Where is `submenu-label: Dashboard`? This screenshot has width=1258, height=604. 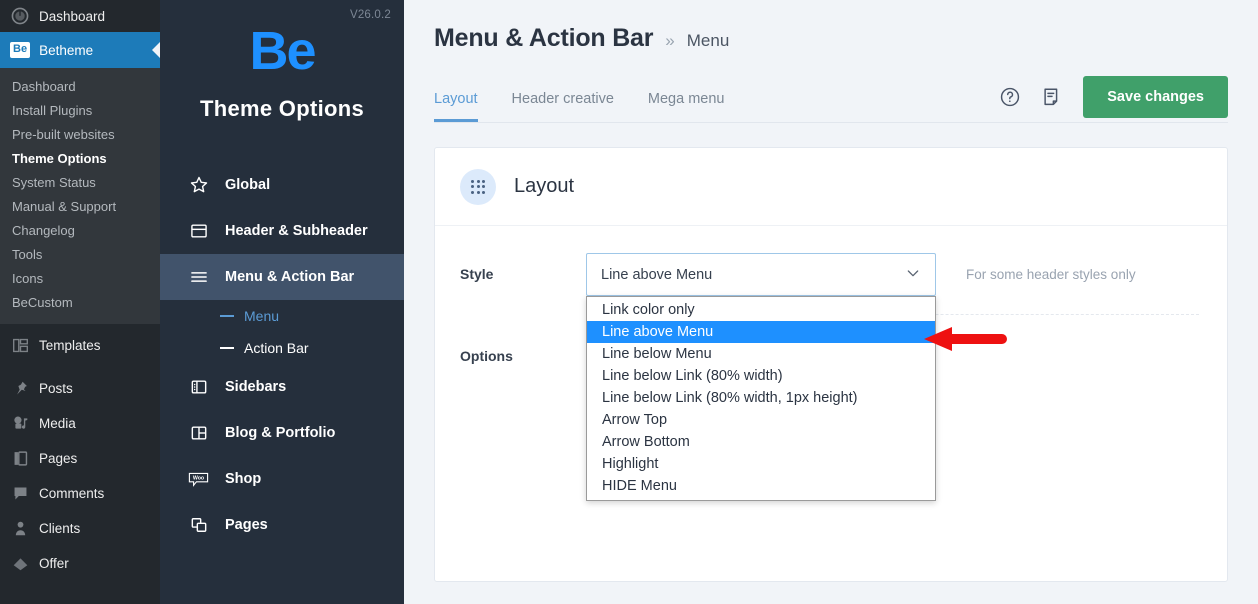 submenu-label: Dashboard is located at coordinates (44, 86).